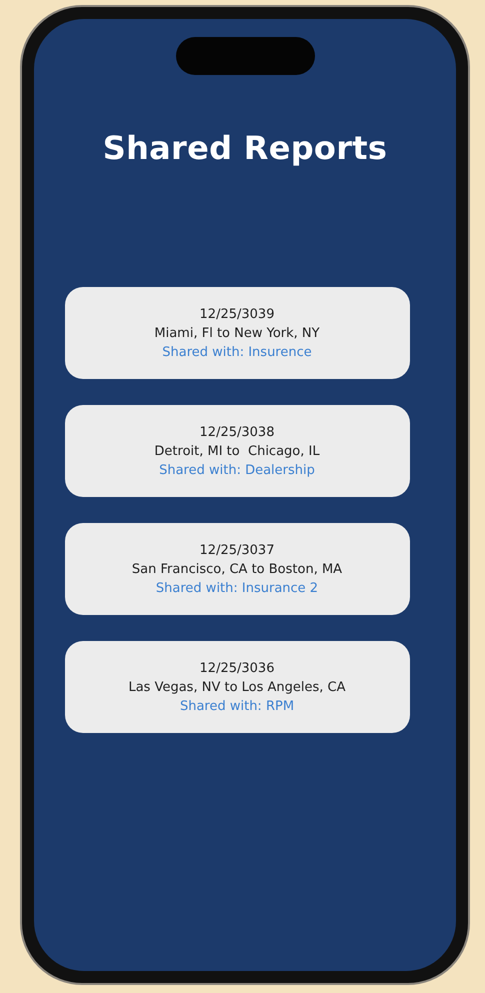 The height and width of the screenshot is (993, 485). I want to click on report-card: 12/25/3037 San Francisco, CA to Boston, MA Shared with: Insurance 2, so click(237, 569).